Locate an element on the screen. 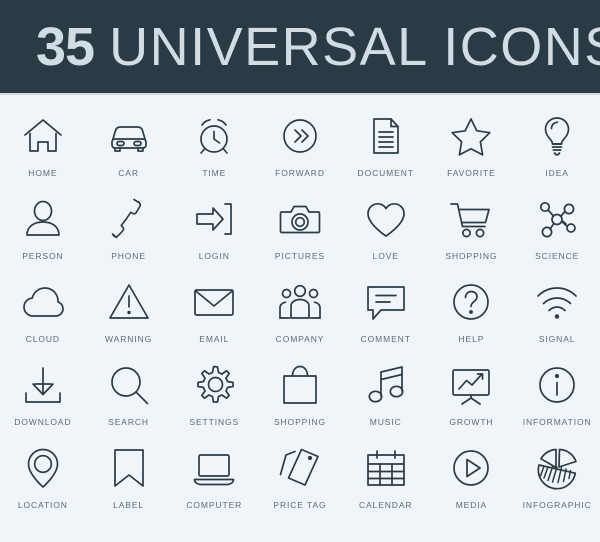  icon-cell-settings: SETTINGS is located at coordinates (214, 403).